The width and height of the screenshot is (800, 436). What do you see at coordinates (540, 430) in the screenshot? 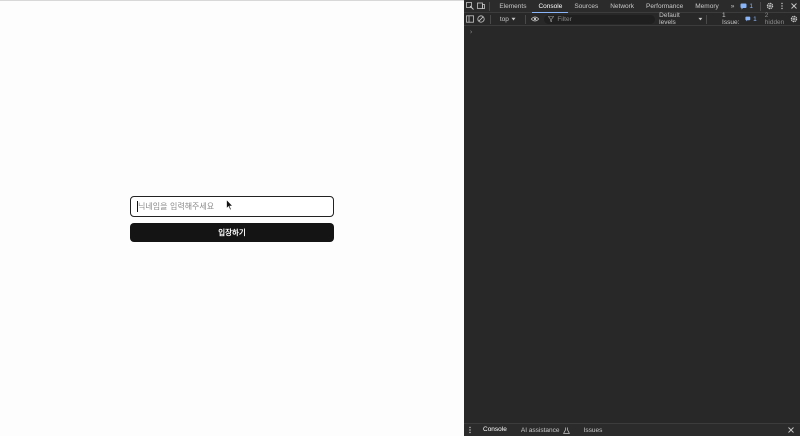
I see `drawer-tab-ai-label: AI assistance` at bounding box center [540, 430].